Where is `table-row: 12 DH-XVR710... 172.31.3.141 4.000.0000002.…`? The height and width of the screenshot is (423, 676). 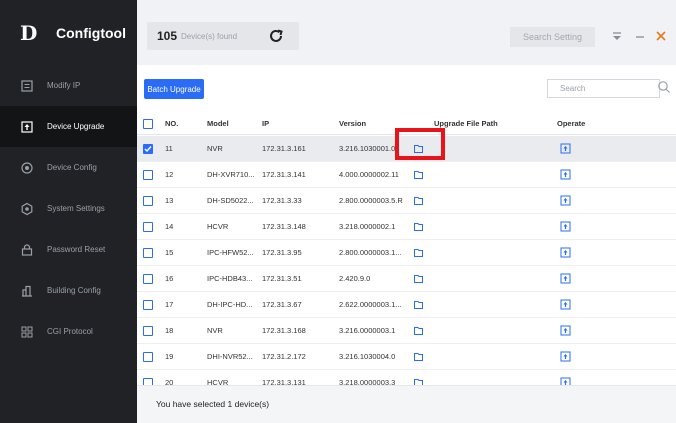
table-row: 12 DH-XVR710... 172.31.3.141 4.000.0000002.… is located at coordinates (406, 175).